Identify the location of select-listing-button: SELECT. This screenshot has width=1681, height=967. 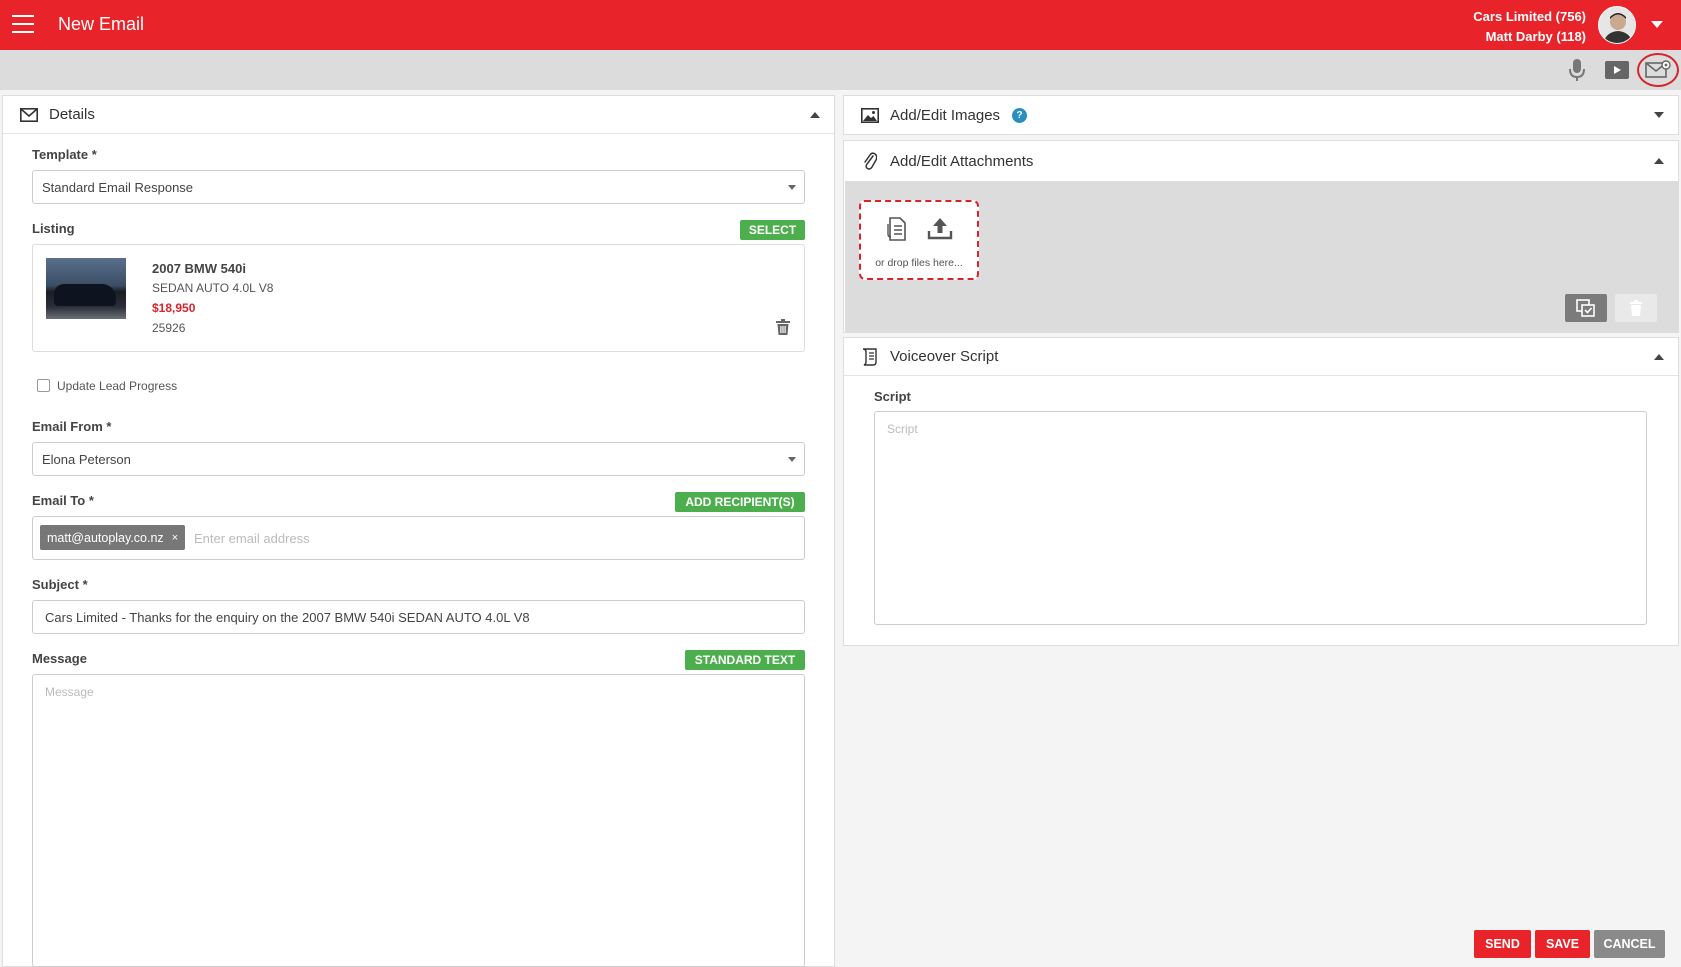
(772, 230).